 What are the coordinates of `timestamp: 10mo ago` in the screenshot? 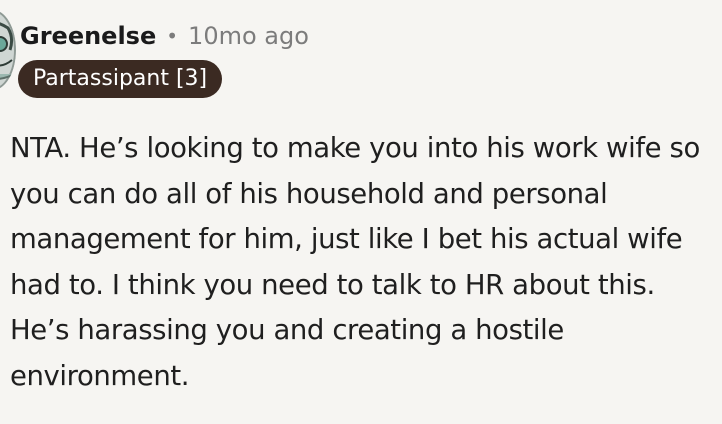 It's located at (248, 36).